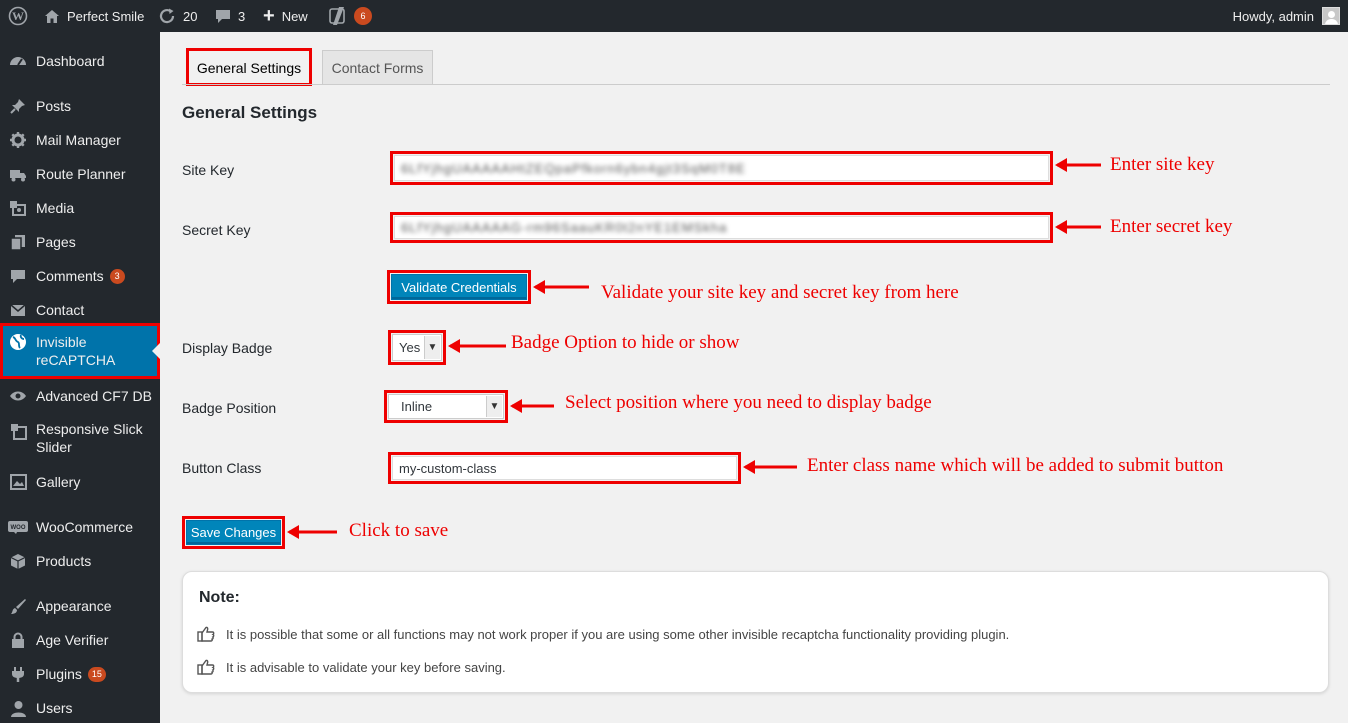 The height and width of the screenshot is (723, 1348). Describe the element at coordinates (18, 528) in the screenshot. I see `svg-text: WOO` at that location.